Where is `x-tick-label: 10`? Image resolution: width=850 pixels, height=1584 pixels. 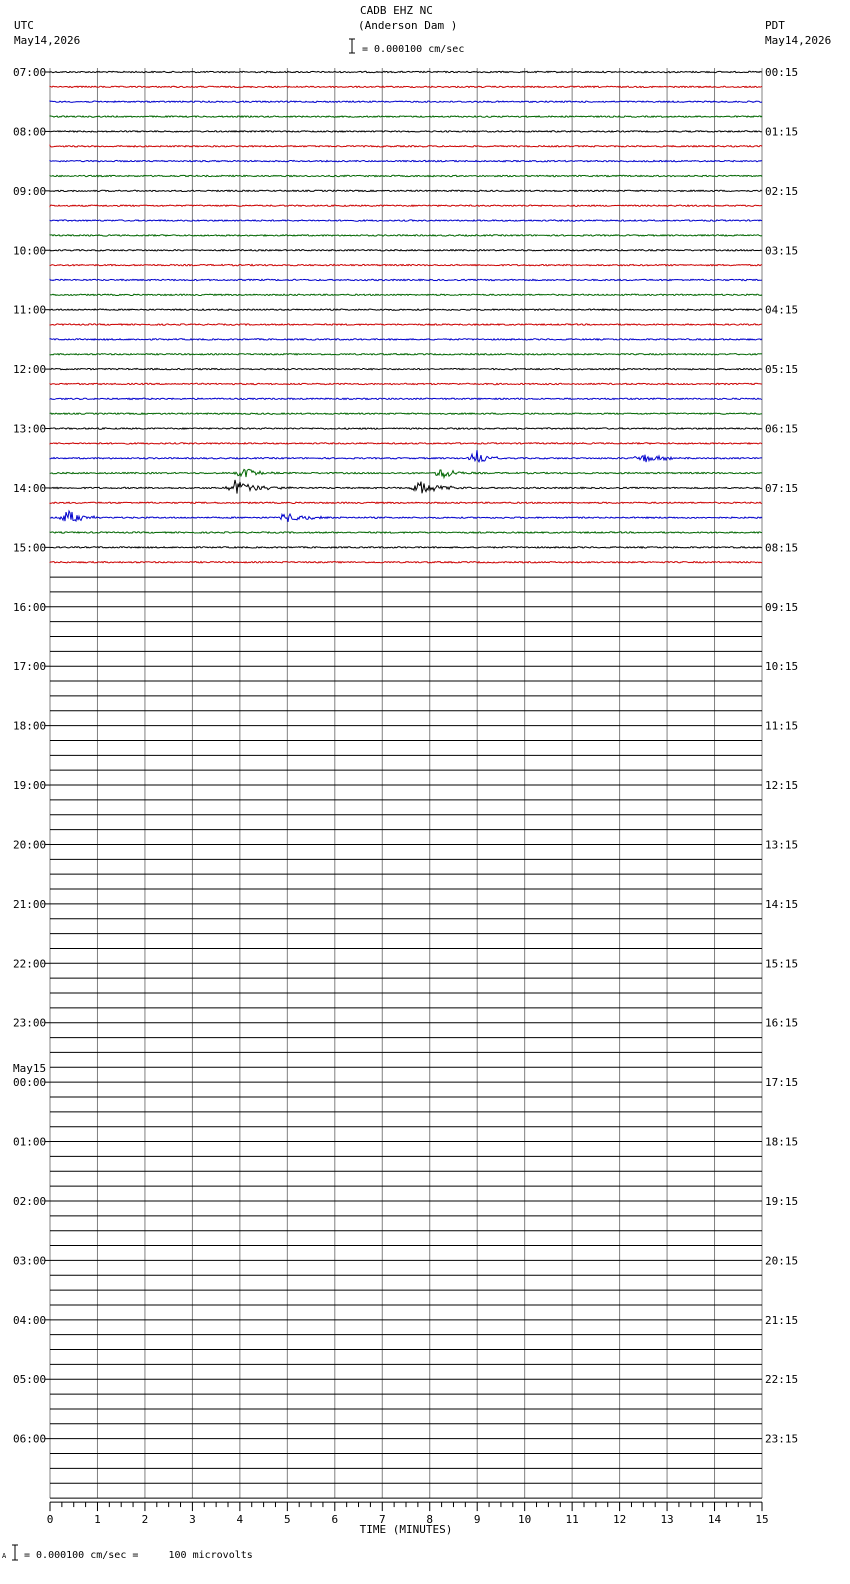 x-tick-label: 10 is located at coordinates (524, 1519).